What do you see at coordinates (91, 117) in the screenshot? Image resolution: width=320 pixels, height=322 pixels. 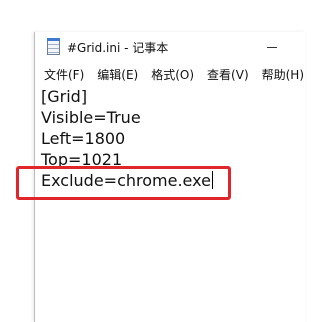 I see `text-line: Visible=True` at bounding box center [91, 117].